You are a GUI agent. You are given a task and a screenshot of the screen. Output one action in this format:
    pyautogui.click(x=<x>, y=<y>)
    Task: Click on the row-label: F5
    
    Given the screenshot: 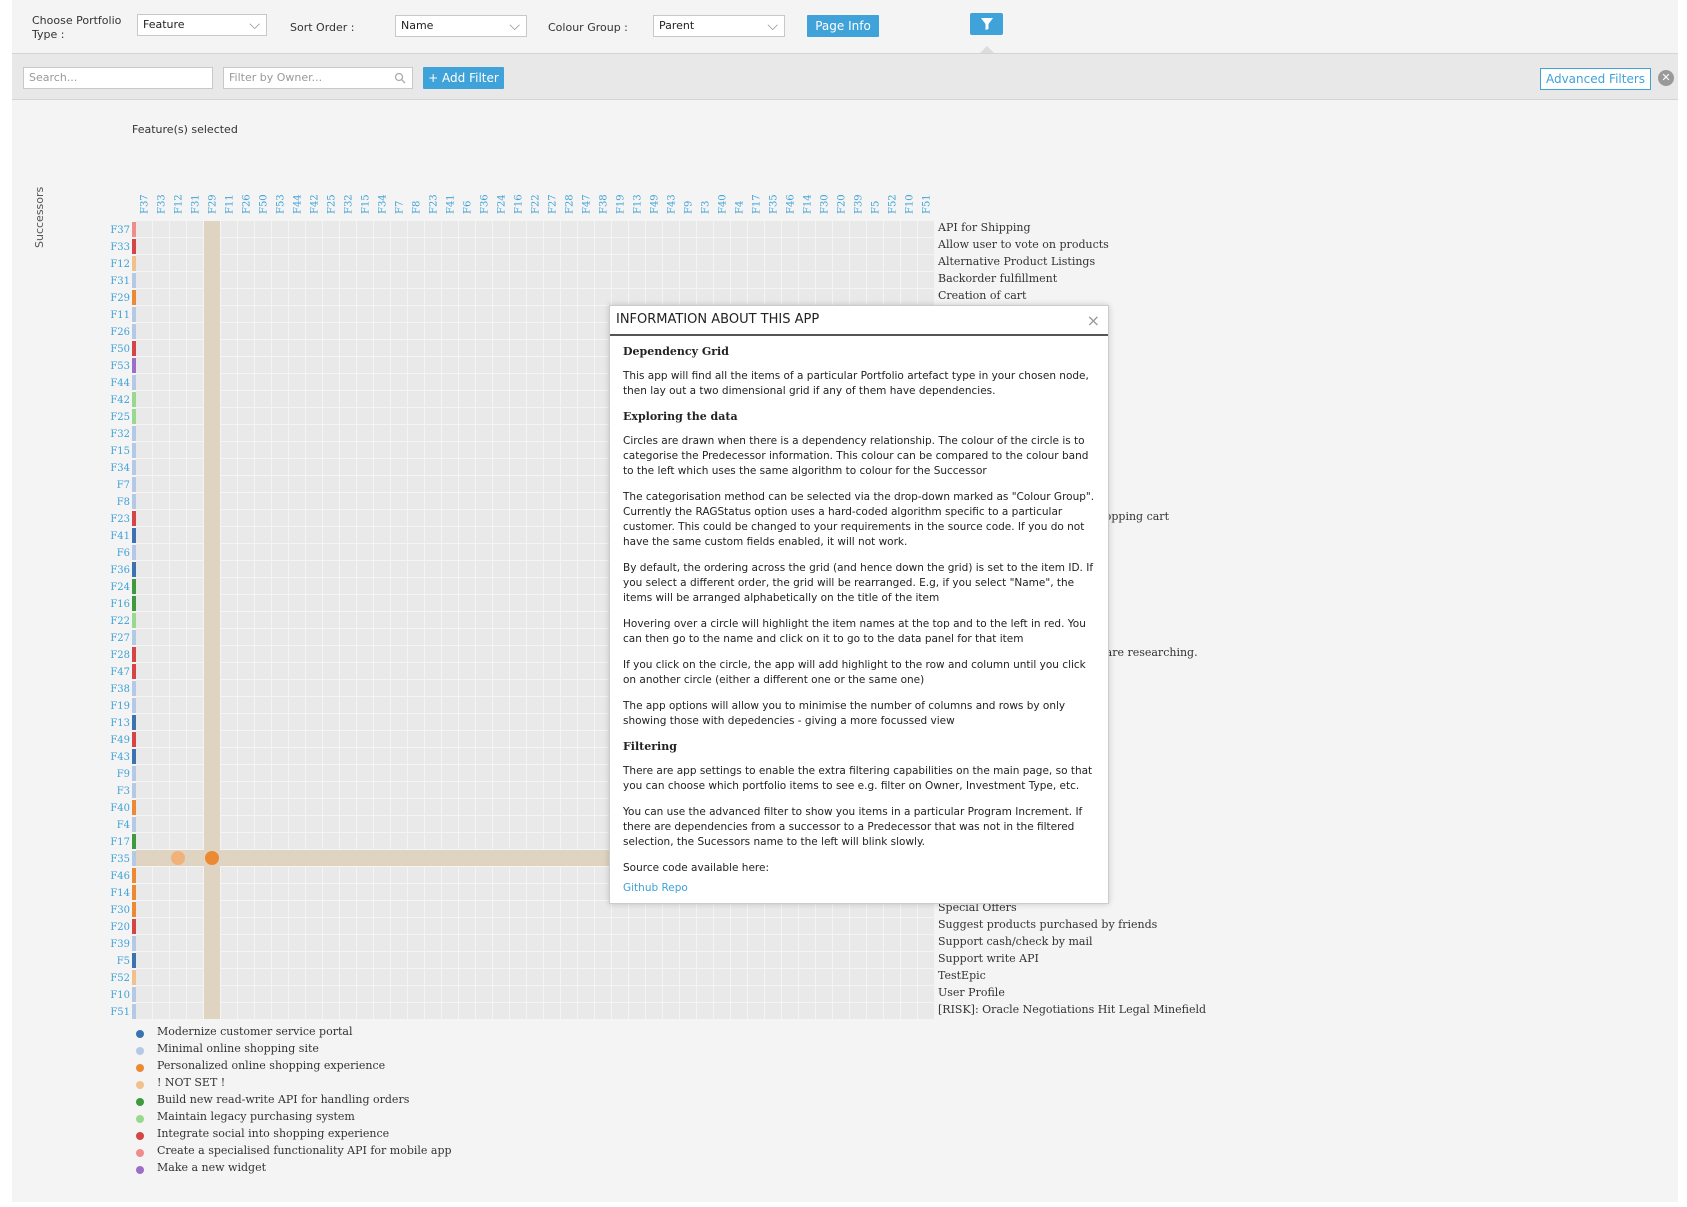 What is the action you would take?
    pyautogui.click(x=123, y=961)
    